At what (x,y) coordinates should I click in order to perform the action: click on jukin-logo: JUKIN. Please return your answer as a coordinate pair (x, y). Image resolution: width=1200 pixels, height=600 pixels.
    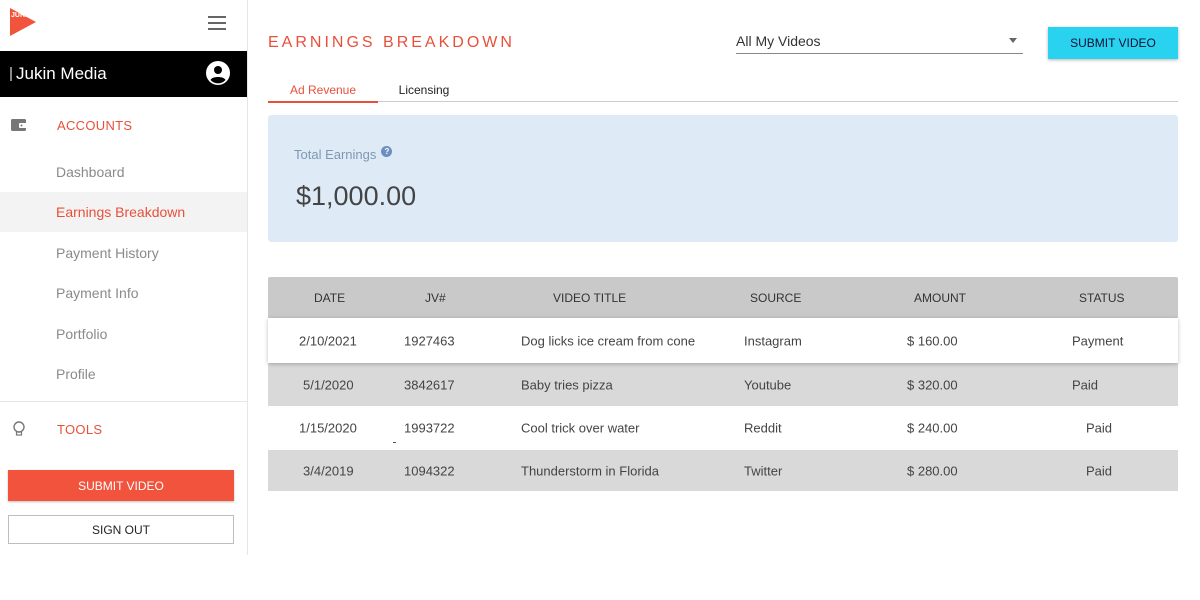
    Looking at the image, I should click on (25, 23).